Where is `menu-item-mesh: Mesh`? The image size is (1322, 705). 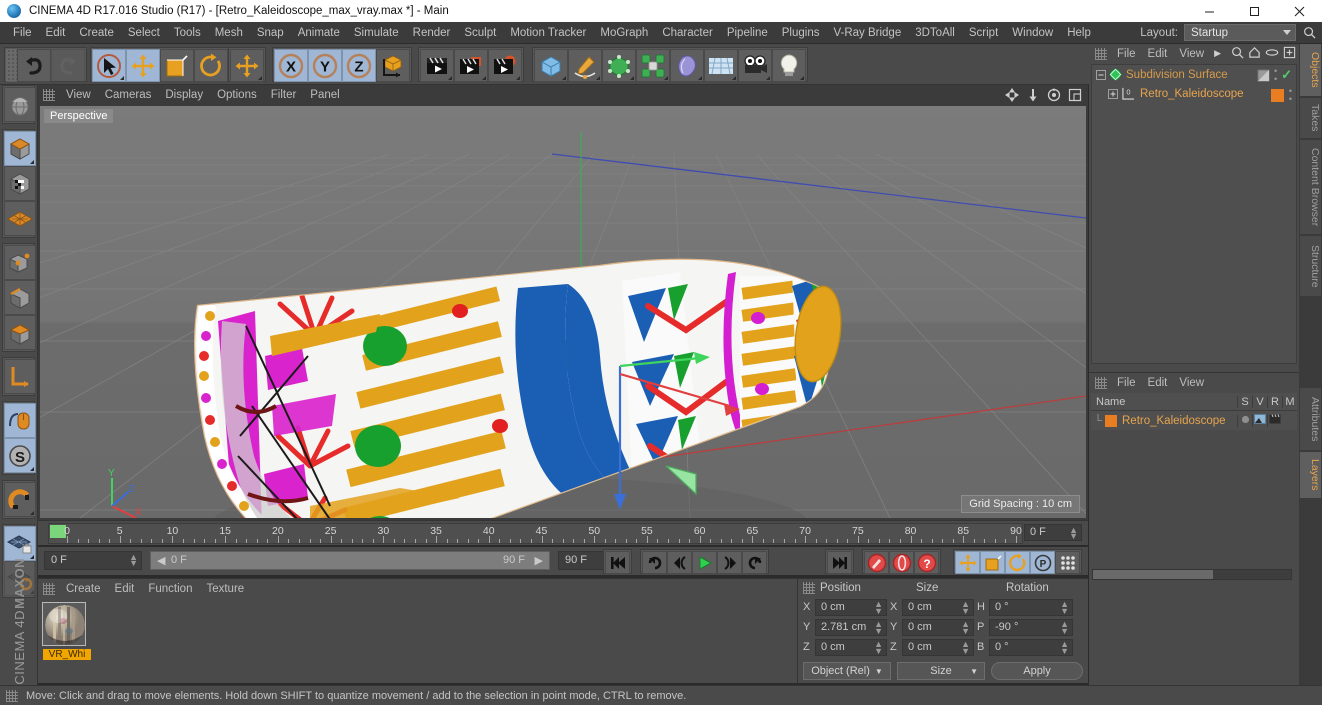
menu-item-mesh: Mesh is located at coordinates (229, 33).